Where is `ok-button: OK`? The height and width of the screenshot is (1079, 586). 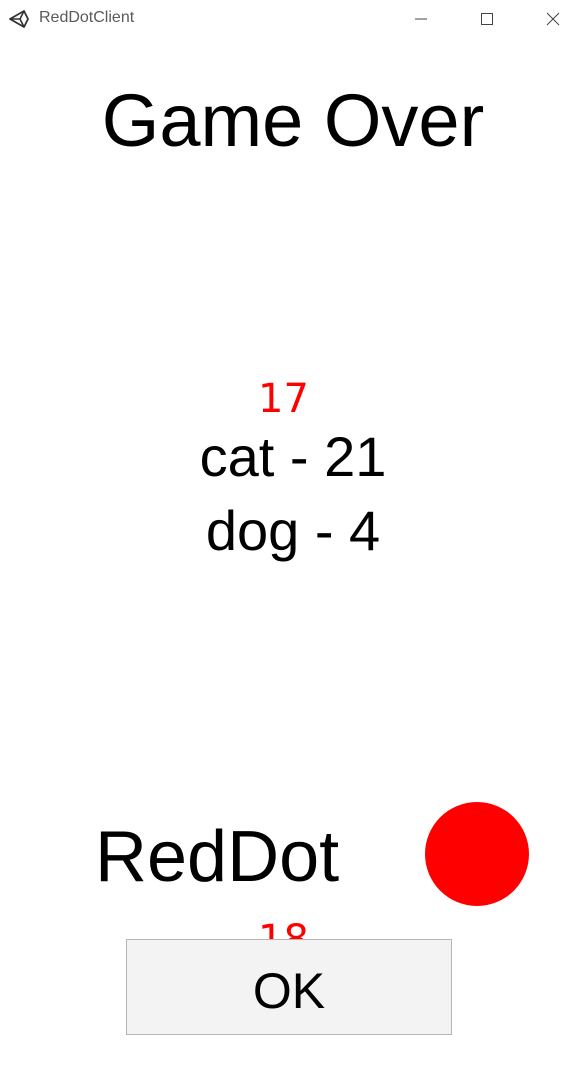
ok-button: OK is located at coordinates (289, 987).